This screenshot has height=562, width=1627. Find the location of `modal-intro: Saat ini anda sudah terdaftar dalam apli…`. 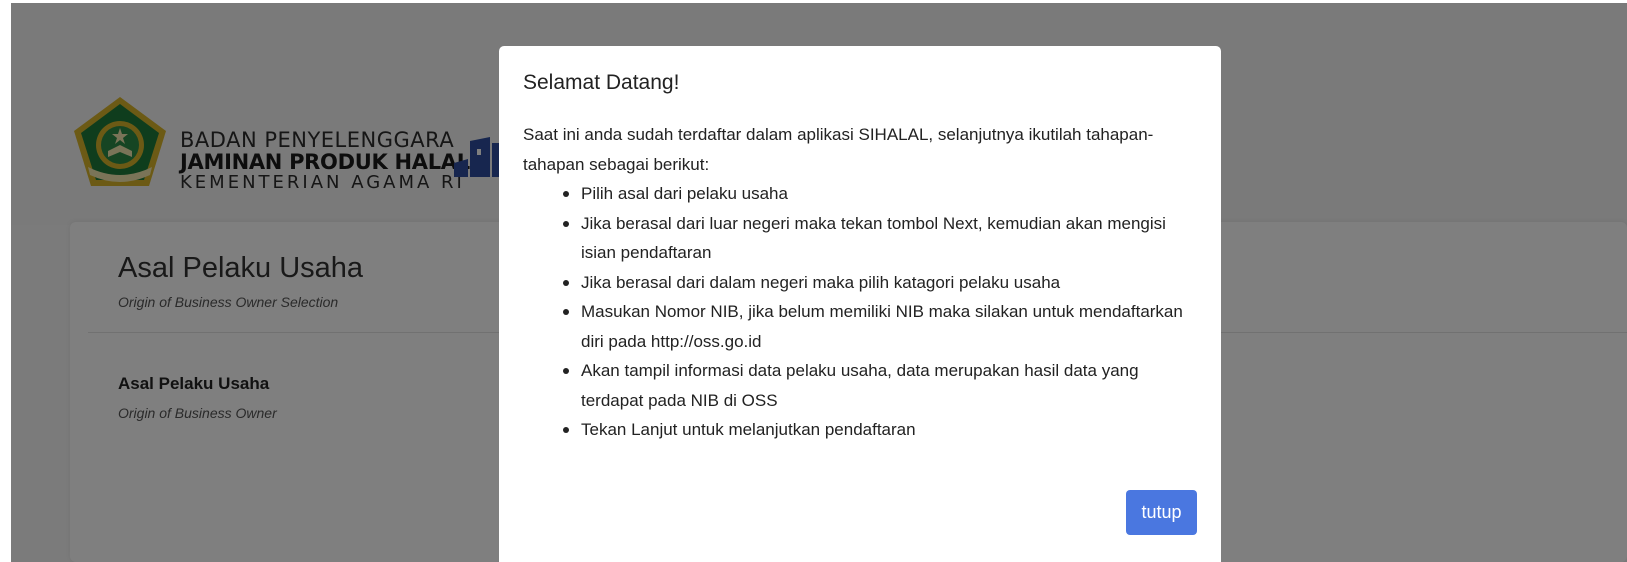

modal-intro: Saat ini anda sudah terdaftar dalam apli… is located at coordinates (838, 149).